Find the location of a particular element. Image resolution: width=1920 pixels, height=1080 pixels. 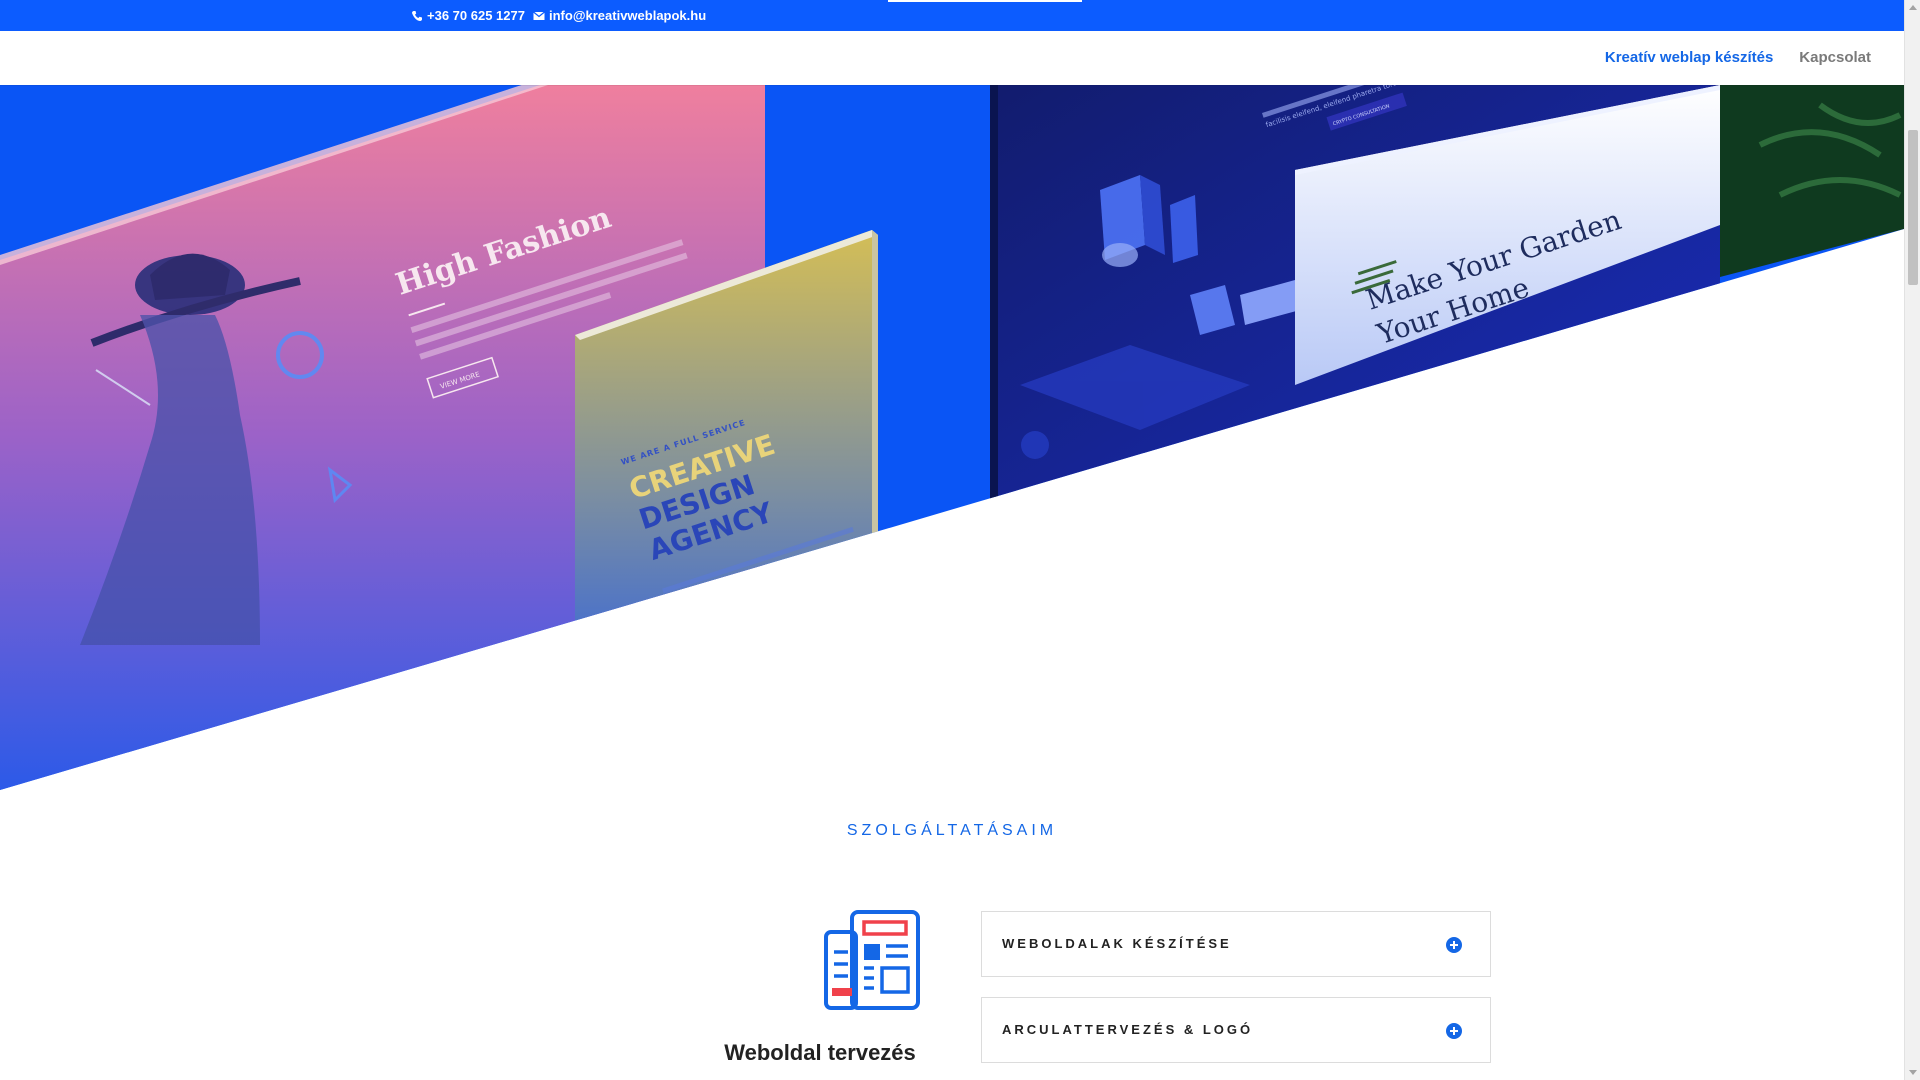

scroll-down-arrow-icon is located at coordinates (1913, 1072).